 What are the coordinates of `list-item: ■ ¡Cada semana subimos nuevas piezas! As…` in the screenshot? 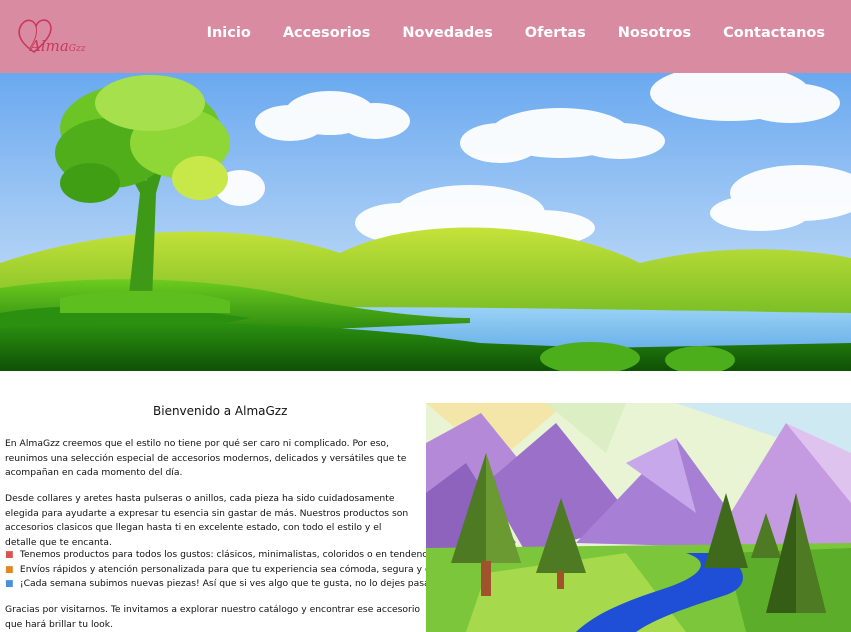 It's located at (220, 584).